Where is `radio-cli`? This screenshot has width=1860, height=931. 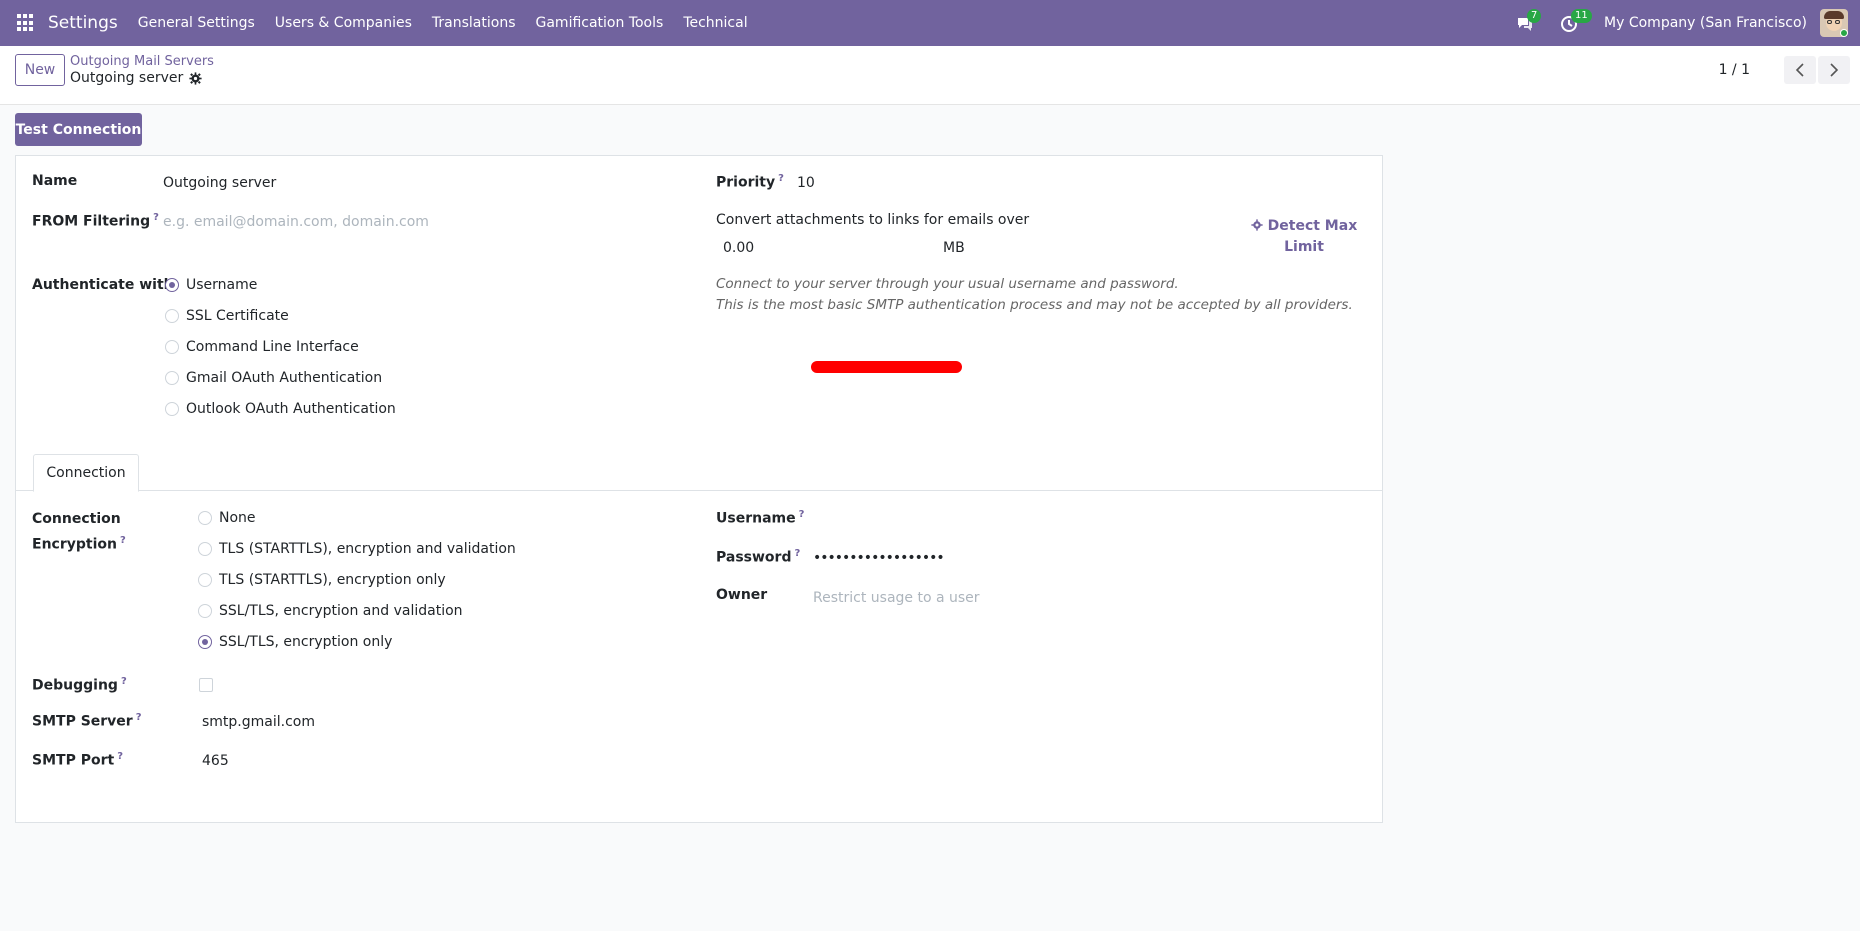 radio-cli is located at coordinates (172, 347).